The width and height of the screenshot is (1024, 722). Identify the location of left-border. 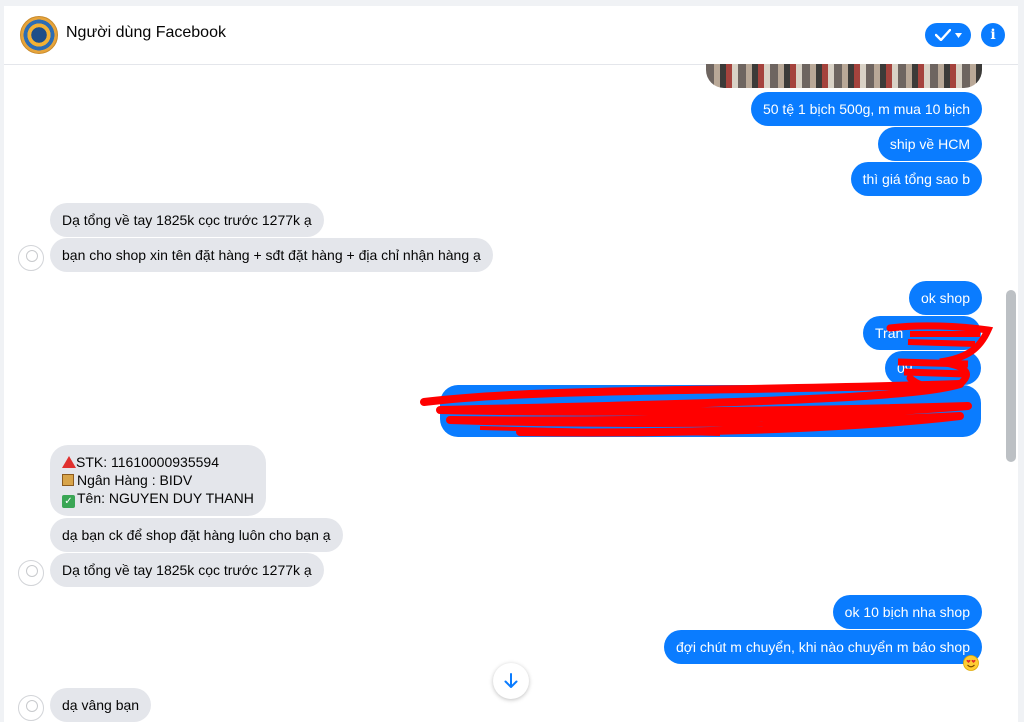
(2, 361).